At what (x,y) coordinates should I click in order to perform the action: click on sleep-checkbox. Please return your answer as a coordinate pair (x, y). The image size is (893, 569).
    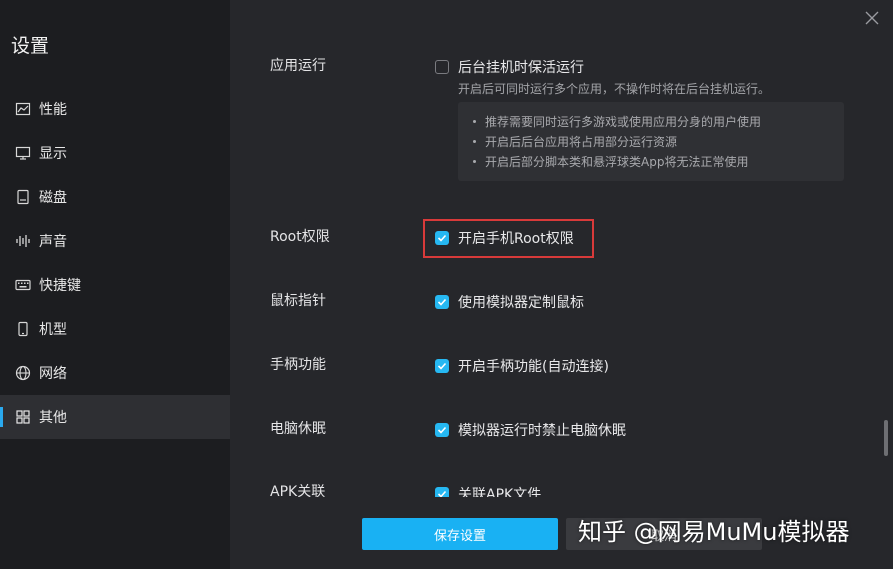
    Looking at the image, I should click on (442, 430).